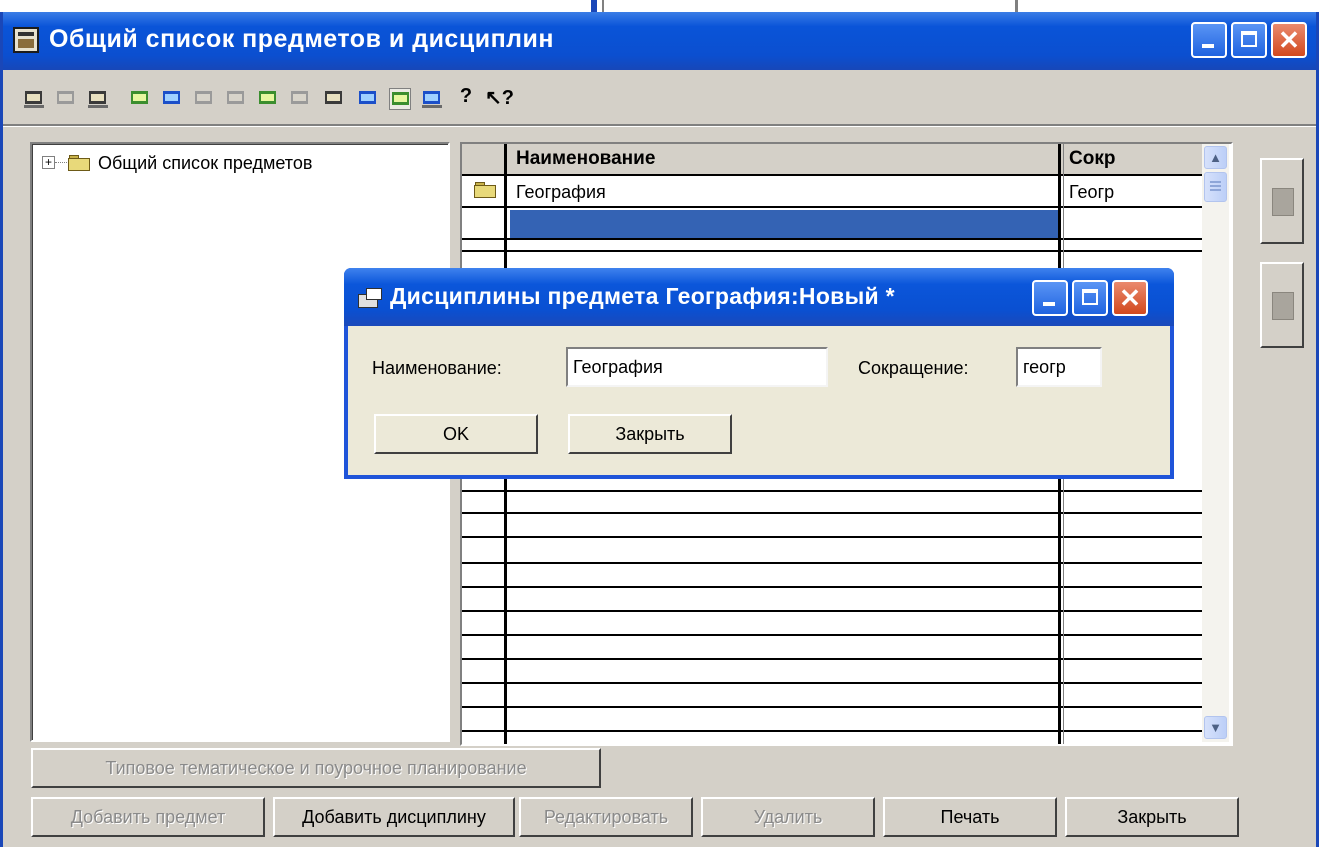 This screenshot has width=1319, height=847. I want to click on dialog-minimize-button, so click(1050, 298).